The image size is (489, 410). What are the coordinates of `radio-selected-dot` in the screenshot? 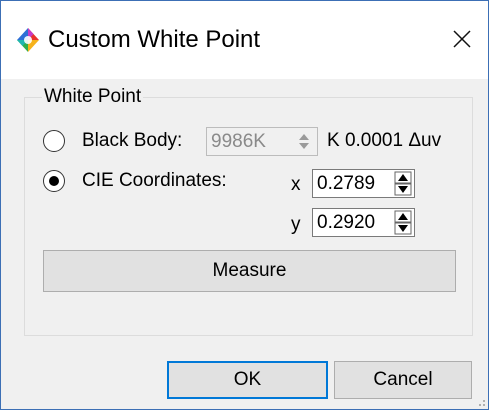 It's located at (54, 181).